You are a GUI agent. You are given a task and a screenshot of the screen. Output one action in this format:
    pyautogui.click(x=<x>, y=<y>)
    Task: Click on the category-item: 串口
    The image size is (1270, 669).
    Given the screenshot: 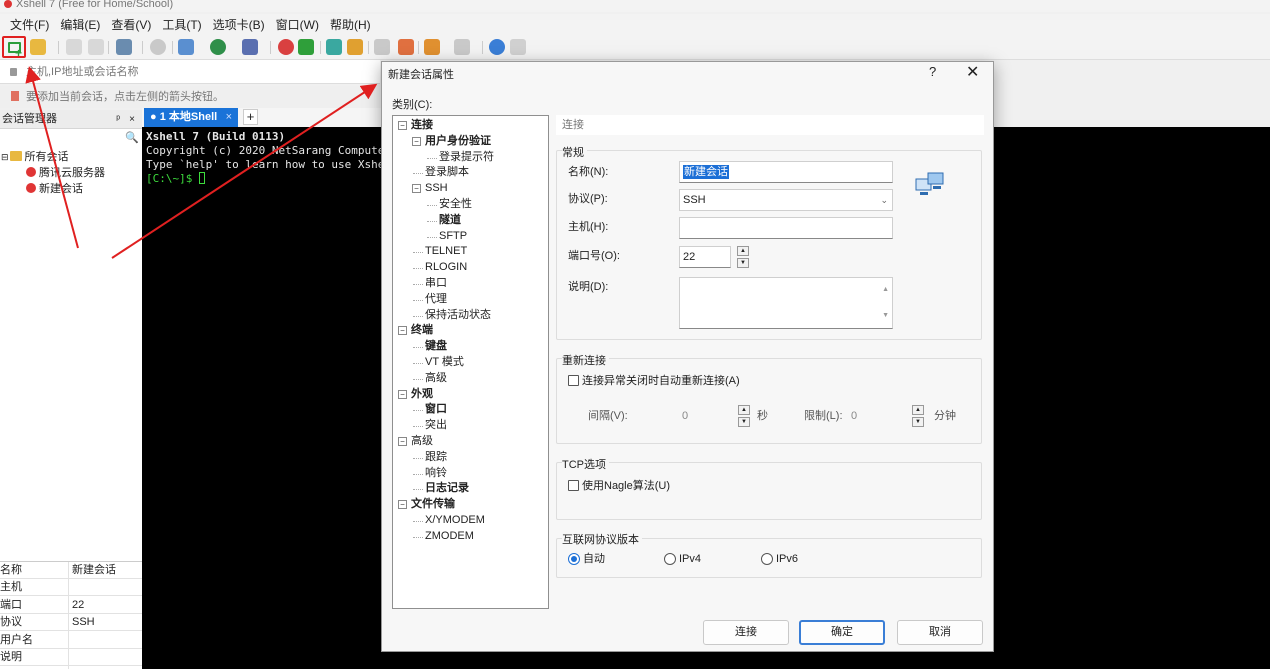 What is the action you would take?
    pyautogui.click(x=436, y=283)
    